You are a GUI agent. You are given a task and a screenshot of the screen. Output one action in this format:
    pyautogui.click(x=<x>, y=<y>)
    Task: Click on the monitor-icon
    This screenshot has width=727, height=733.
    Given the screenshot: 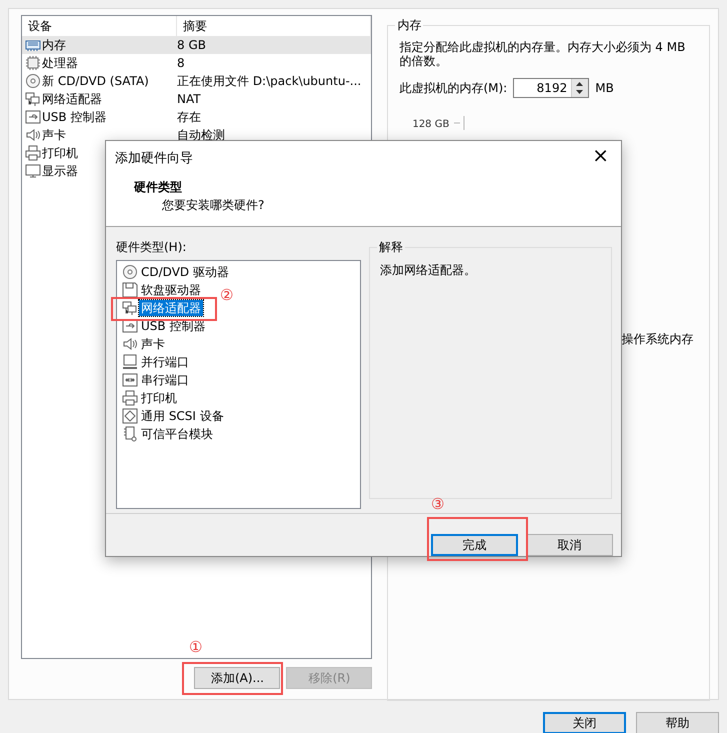 What is the action you would take?
    pyautogui.click(x=33, y=171)
    